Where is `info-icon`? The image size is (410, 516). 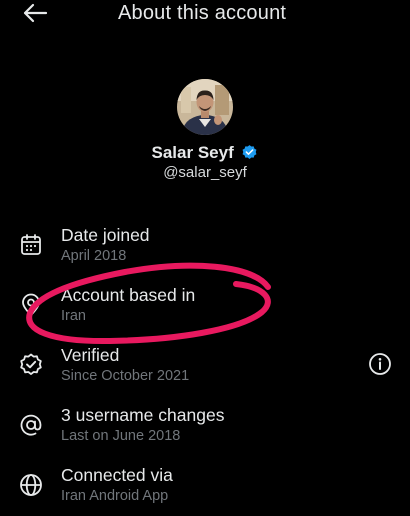 info-icon is located at coordinates (380, 364).